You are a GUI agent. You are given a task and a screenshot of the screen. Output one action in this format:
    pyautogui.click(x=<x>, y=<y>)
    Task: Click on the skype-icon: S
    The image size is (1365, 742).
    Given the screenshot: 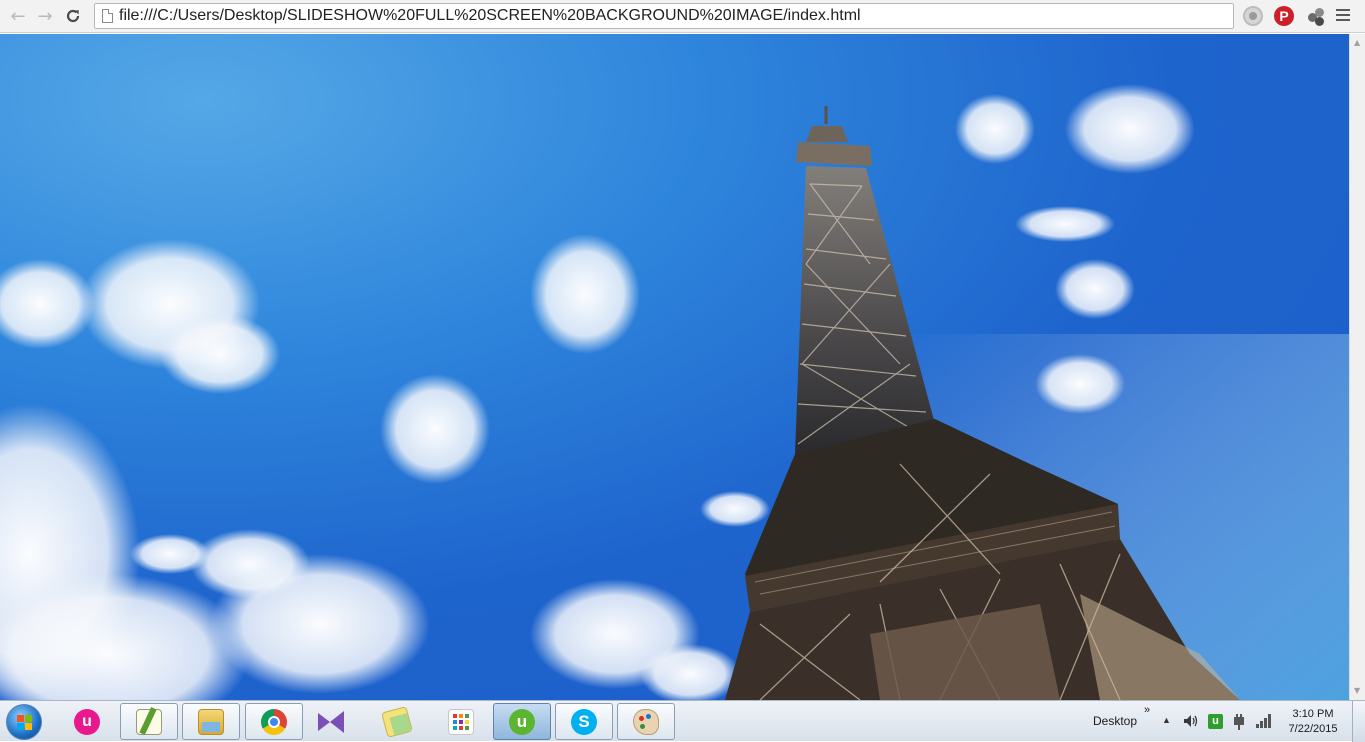 What is the action you would take?
    pyautogui.click(x=584, y=721)
    